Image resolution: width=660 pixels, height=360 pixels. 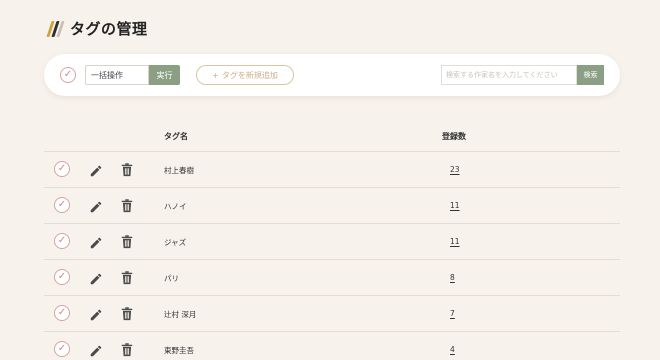 I want to click on tag-name: 東野圭吾, so click(x=179, y=350).